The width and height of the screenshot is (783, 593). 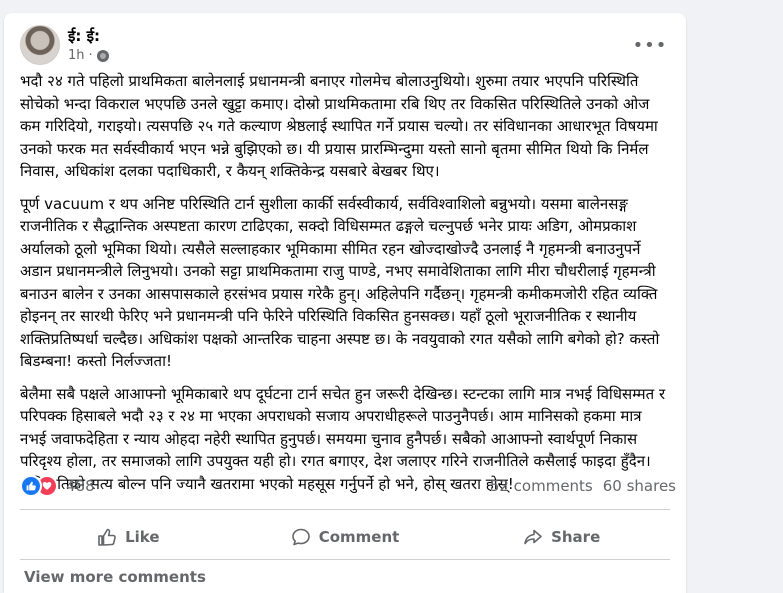 What do you see at coordinates (84, 36) in the screenshot?
I see `author-name: ई: ई:` at bounding box center [84, 36].